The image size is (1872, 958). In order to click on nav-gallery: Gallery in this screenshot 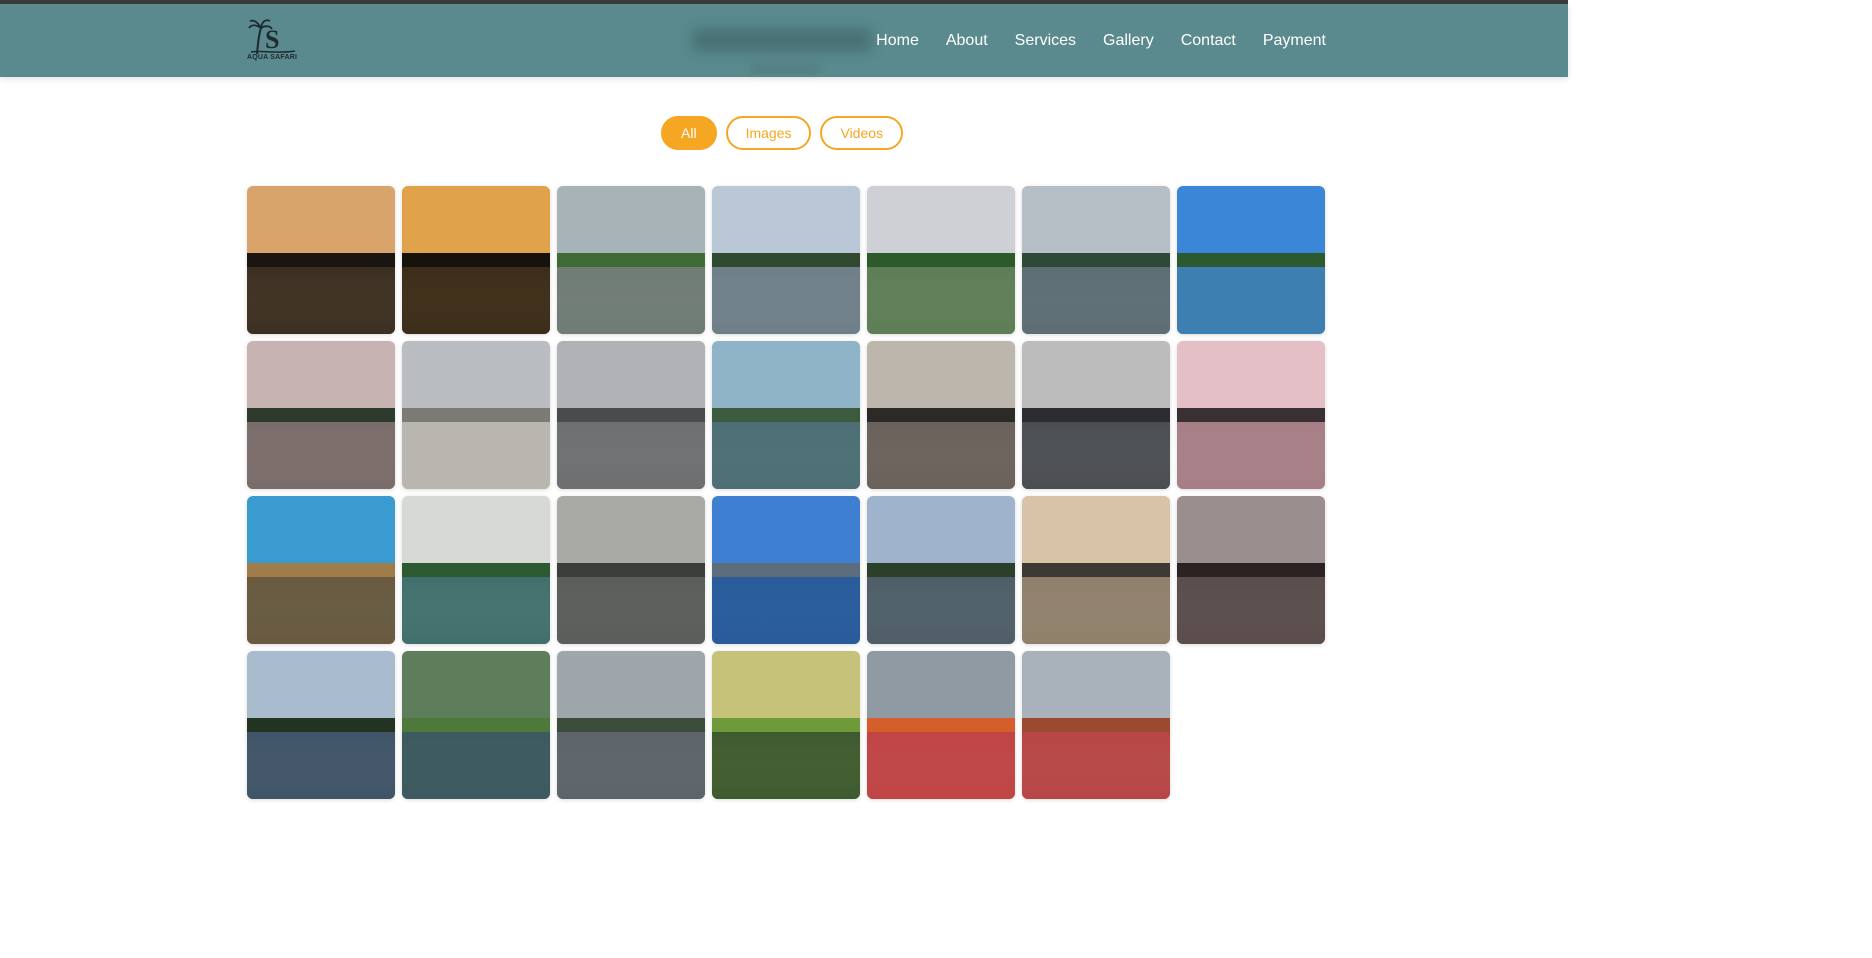, I will do `click(1128, 41)`.